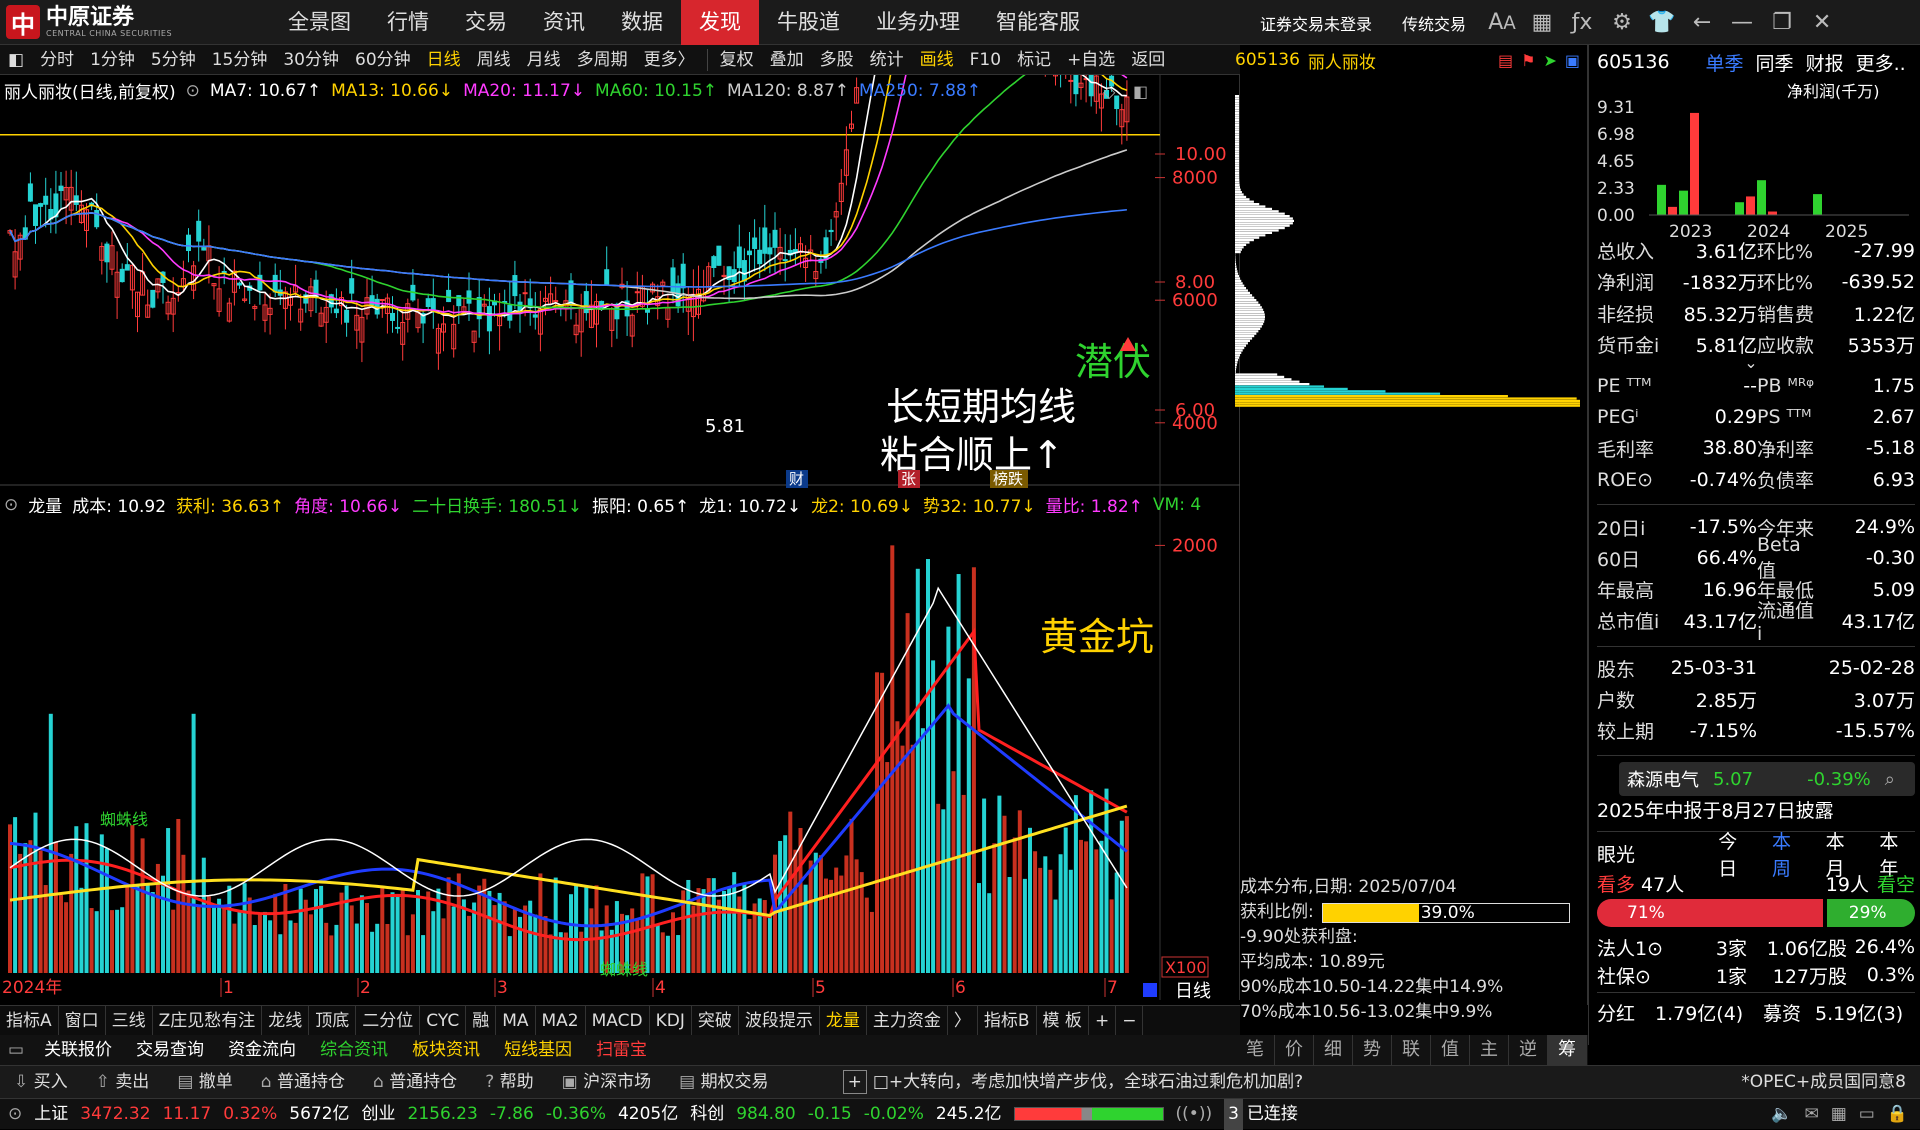 This screenshot has height=1130, width=1920. What do you see at coordinates (1781, 1114) in the screenshot?
I see `sound-icon: 🔈` at bounding box center [1781, 1114].